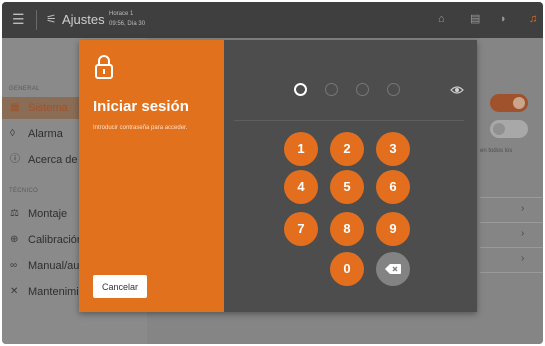 The image size is (545, 346). What do you see at coordinates (56, 240) in the screenshot?
I see `sidebar-item-label: Calibración` at bounding box center [56, 240].